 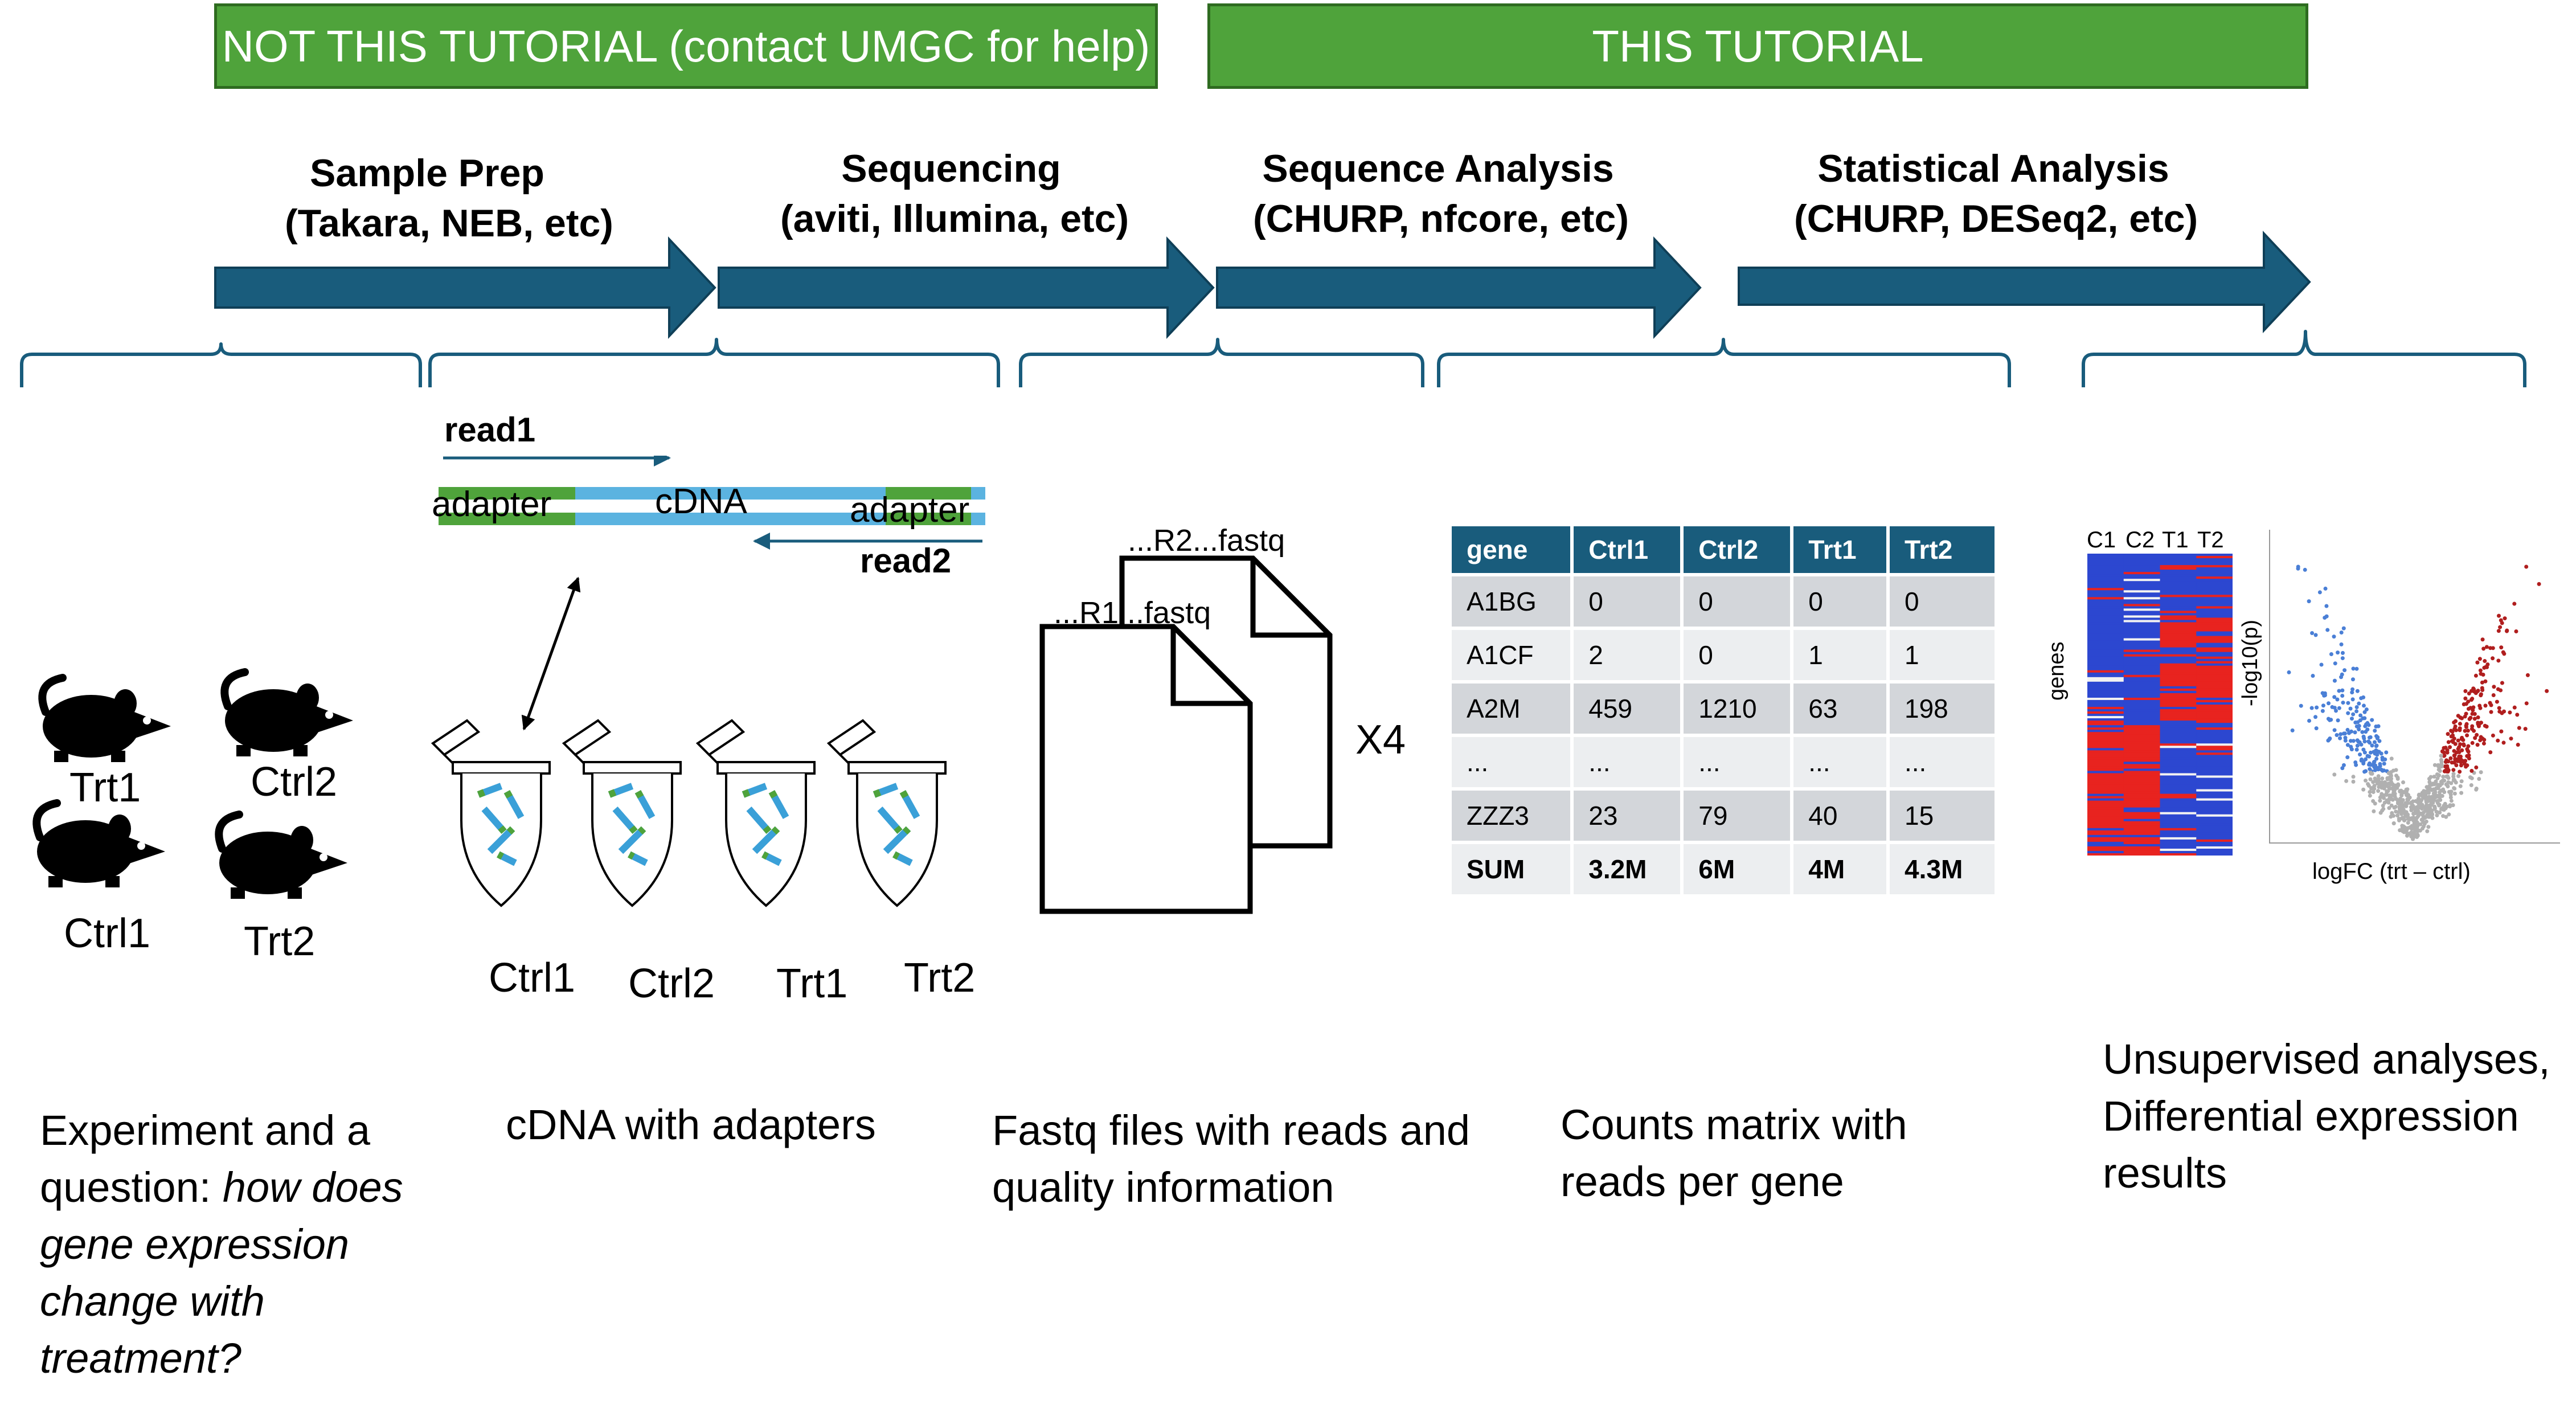 I want to click on mouse-ctrl2-icon, so click(x=288, y=714).